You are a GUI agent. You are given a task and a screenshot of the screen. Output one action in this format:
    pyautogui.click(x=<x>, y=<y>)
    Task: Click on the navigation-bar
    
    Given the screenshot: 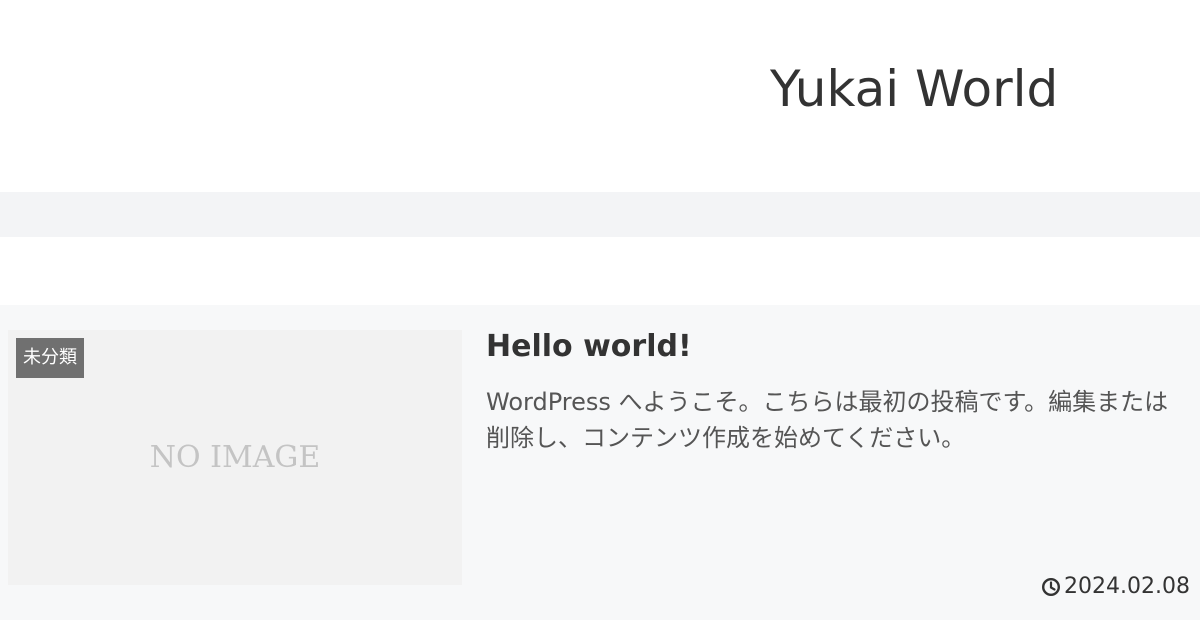 What is the action you would take?
    pyautogui.click(x=600, y=214)
    